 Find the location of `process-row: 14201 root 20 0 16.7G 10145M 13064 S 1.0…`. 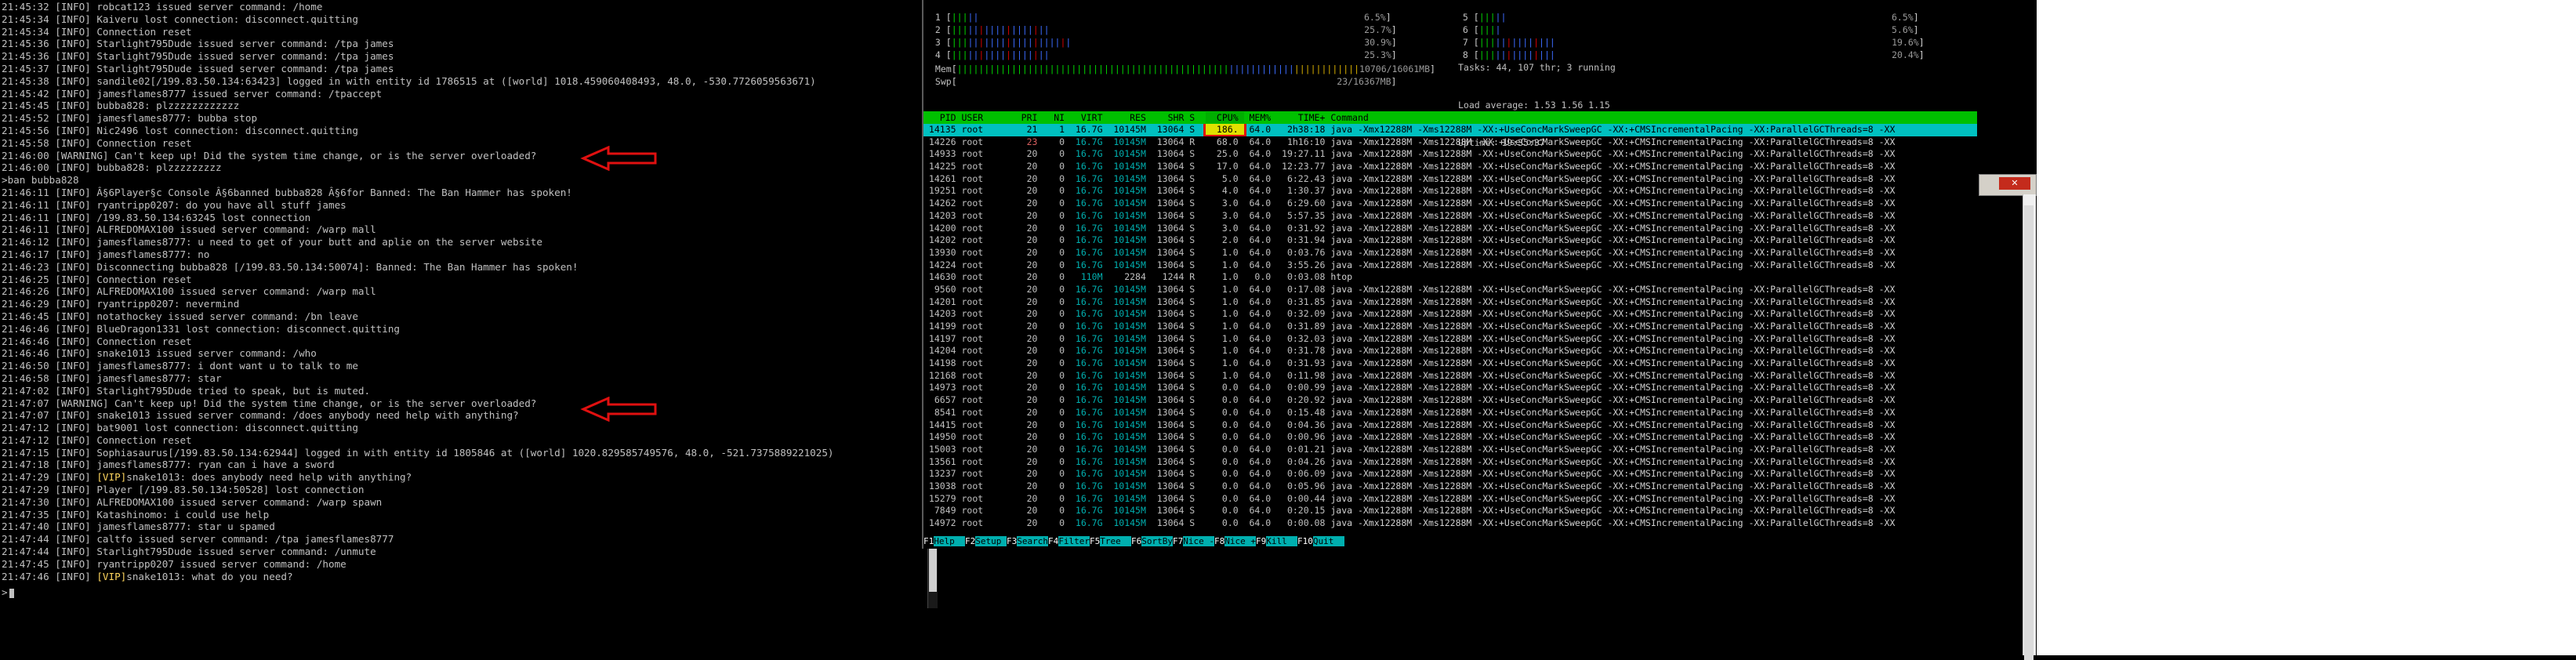

process-row: 14201 root 20 0 16.7G 10145M 13064 S 1.0… is located at coordinates (1450, 302).